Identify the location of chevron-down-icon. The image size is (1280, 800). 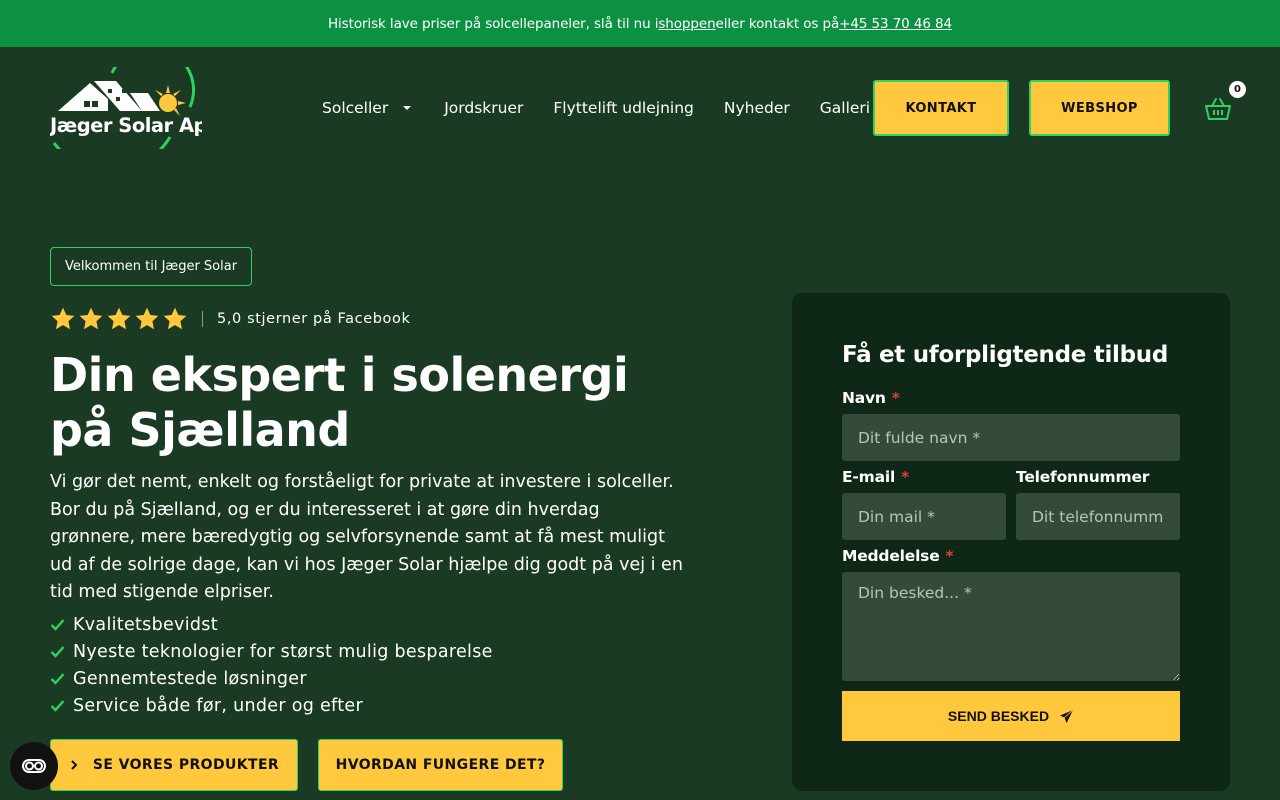
(407, 108).